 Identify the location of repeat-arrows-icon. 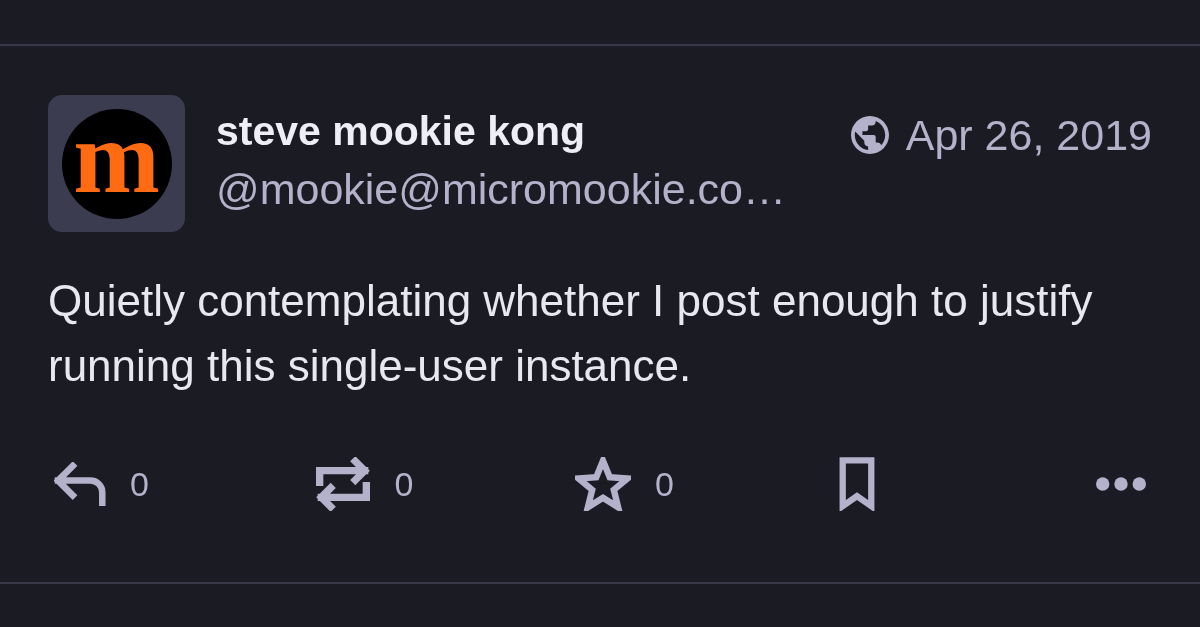
(342, 484).